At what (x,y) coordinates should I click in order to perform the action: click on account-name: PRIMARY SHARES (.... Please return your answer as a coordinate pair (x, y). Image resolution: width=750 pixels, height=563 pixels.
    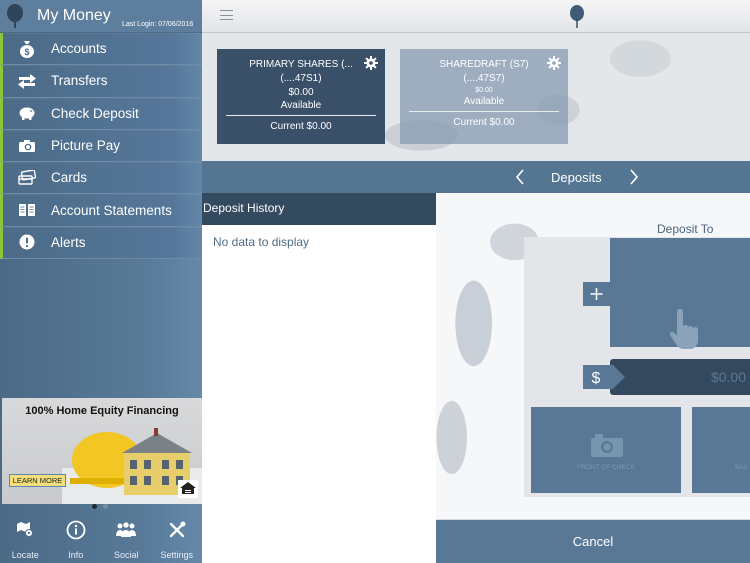
    Looking at the image, I should click on (301, 64).